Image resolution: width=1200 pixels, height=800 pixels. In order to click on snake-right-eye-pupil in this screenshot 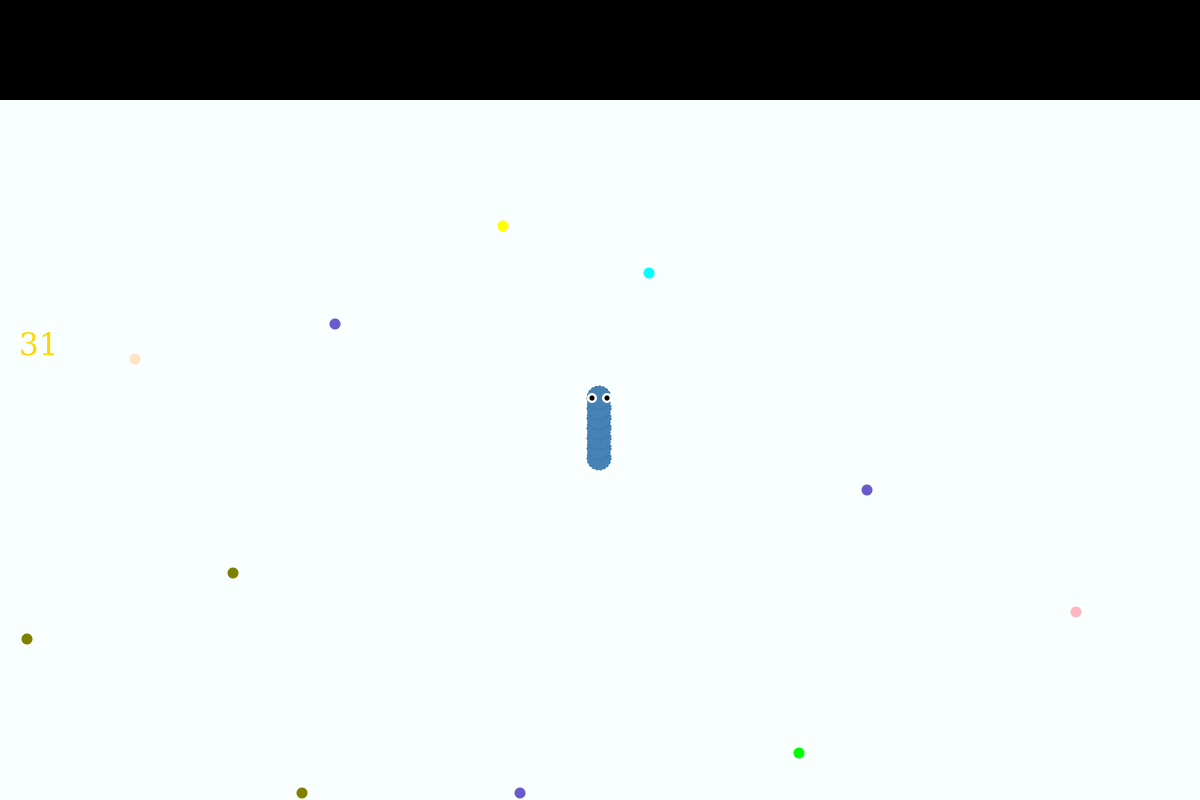, I will do `click(607, 398)`.